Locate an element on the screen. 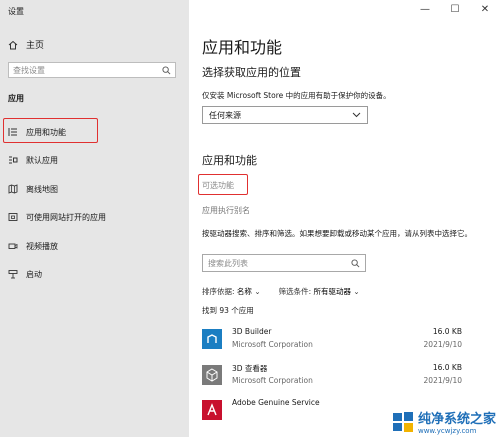  optional-features-highlight-box is located at coordinates (223, 184).